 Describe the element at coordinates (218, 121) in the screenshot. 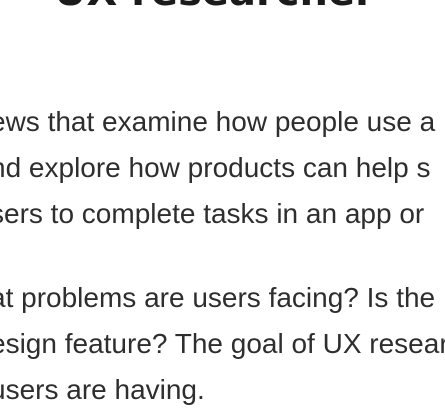

I see `paragraph-line: ews that examine how people use a` at that location.